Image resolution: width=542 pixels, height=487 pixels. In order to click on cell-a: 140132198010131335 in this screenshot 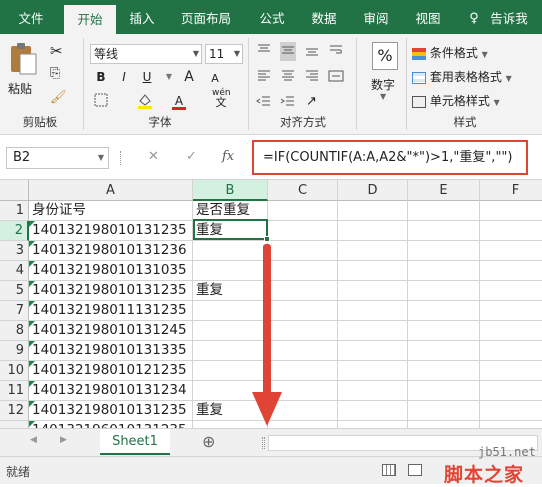, I will do `click(111, 351)`.